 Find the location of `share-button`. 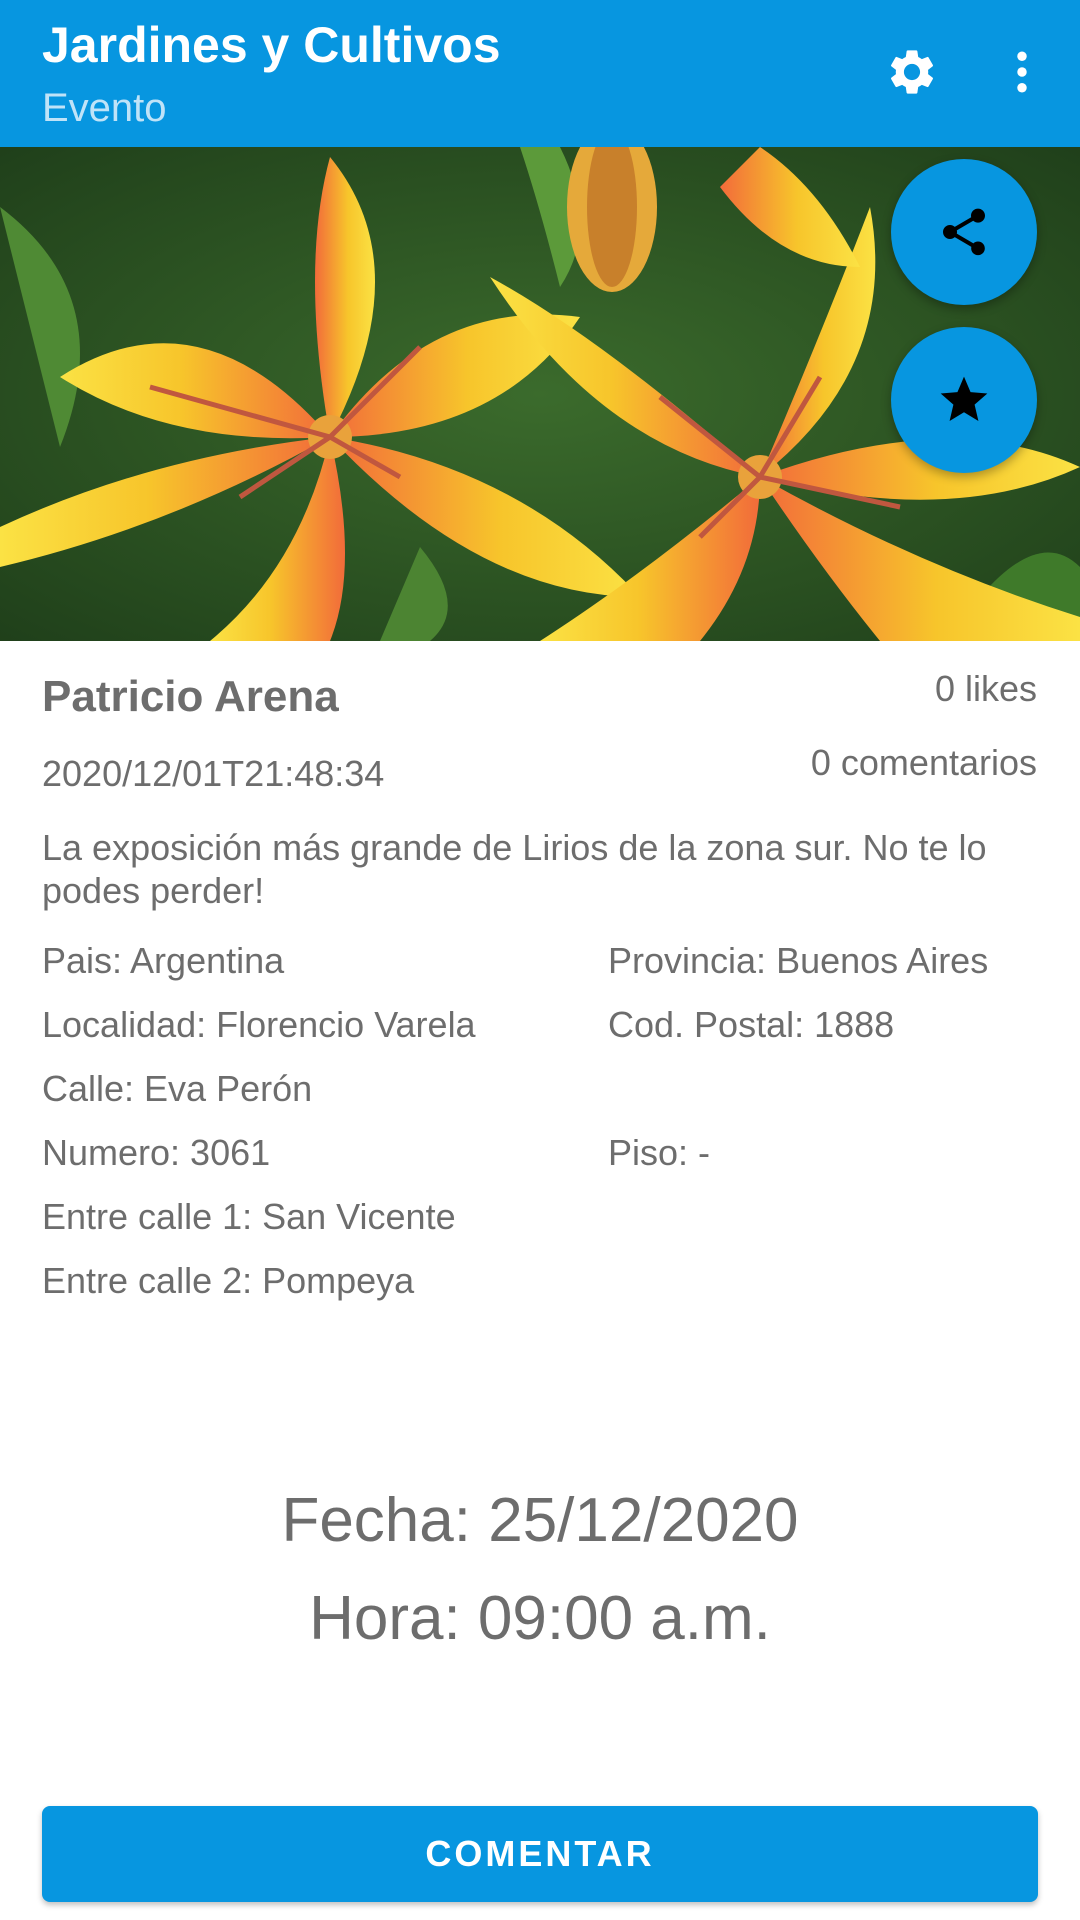

share-button is located at coordinates (964, 232).